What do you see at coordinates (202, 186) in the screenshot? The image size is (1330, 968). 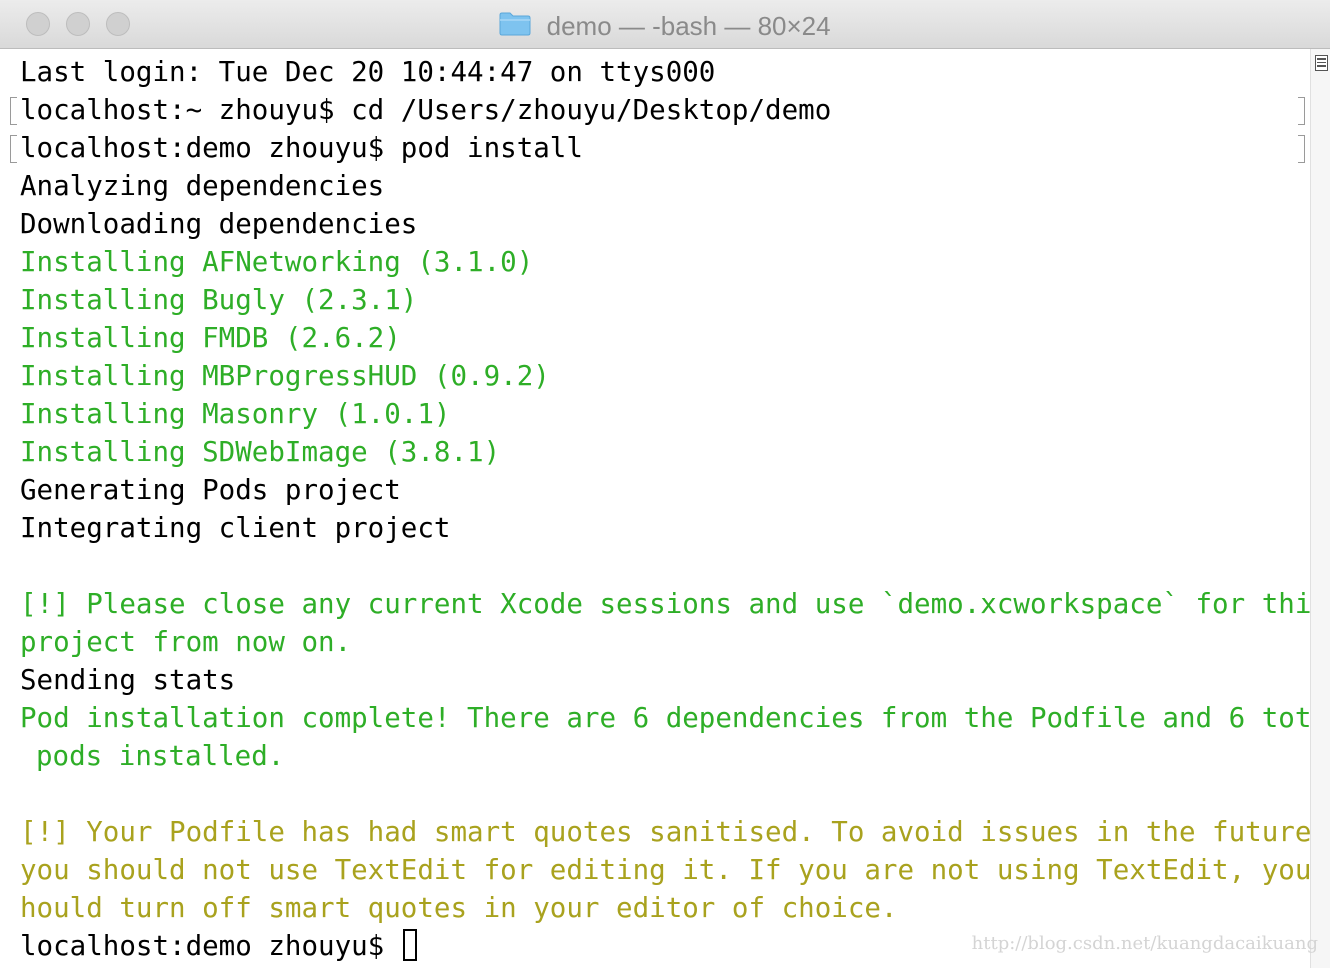 I see `terminal-line: Analyzing dependencies` at bounding box center [202, 186].